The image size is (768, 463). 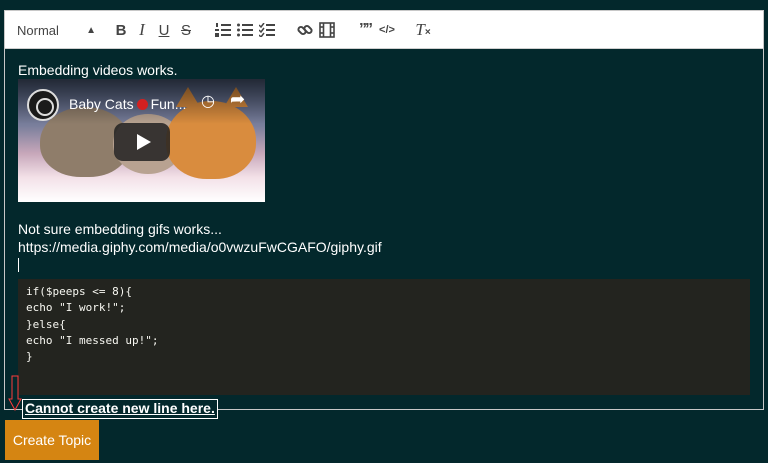 I want to click on strike-icon: S, so click(x=185, y=30).